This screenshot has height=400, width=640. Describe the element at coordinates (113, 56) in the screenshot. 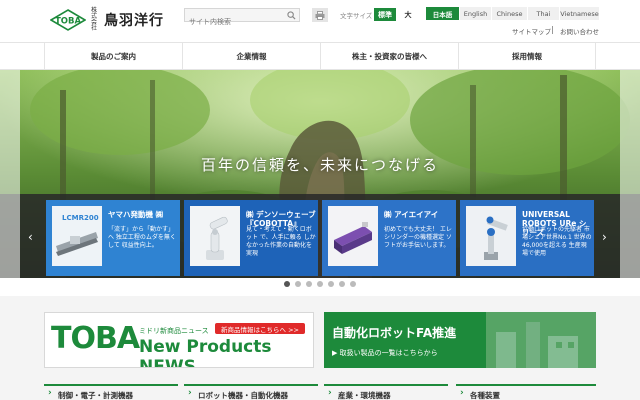

I see `nav-products: 製品のご案内` at that location.